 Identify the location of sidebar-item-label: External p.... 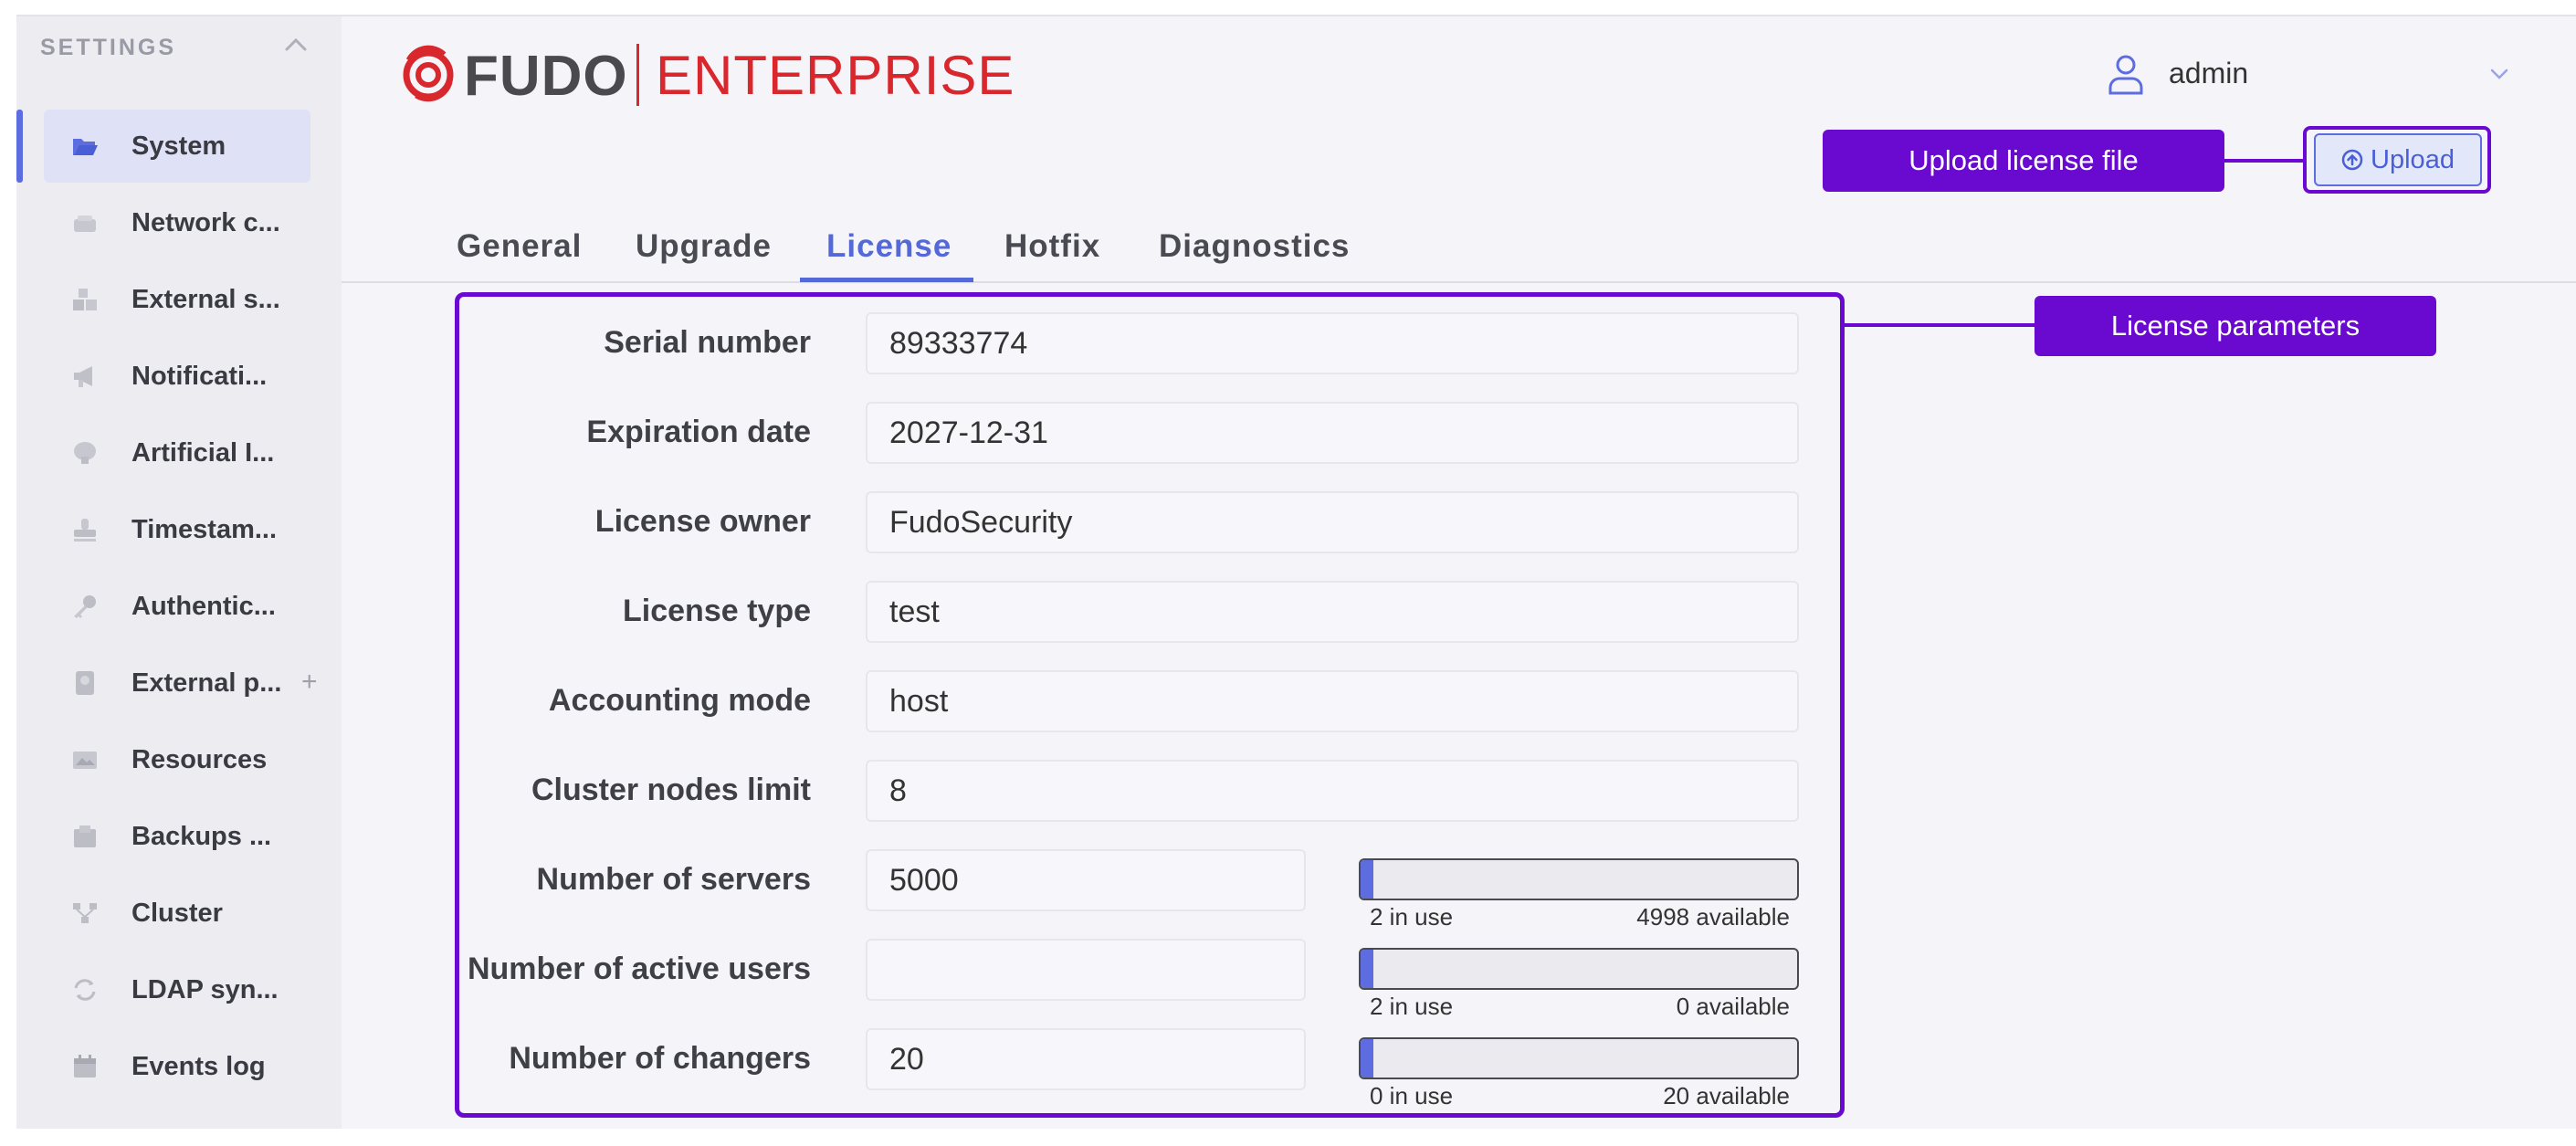
(206, 683).